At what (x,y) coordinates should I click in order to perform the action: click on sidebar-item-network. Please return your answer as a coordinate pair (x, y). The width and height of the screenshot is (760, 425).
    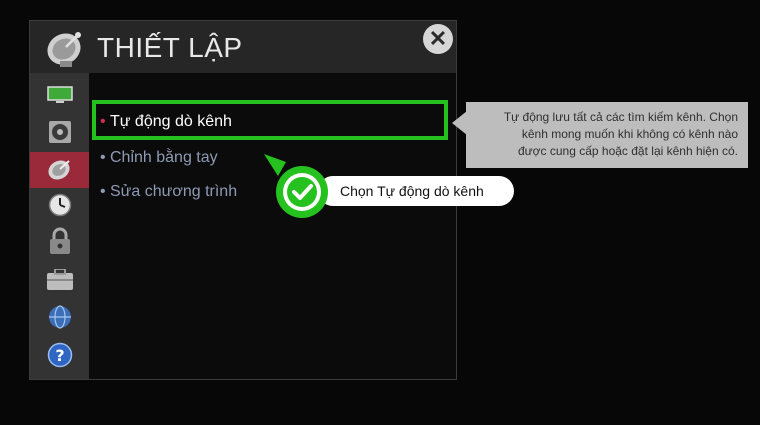
    Looking at the image, I should click on (59, 317).